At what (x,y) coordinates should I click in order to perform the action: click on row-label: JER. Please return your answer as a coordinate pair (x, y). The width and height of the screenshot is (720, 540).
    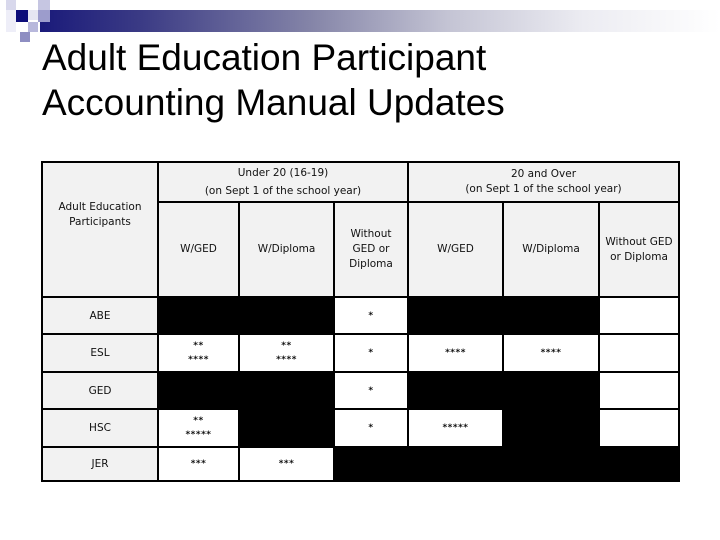
    Looking at the image, I should click on (100, 464).